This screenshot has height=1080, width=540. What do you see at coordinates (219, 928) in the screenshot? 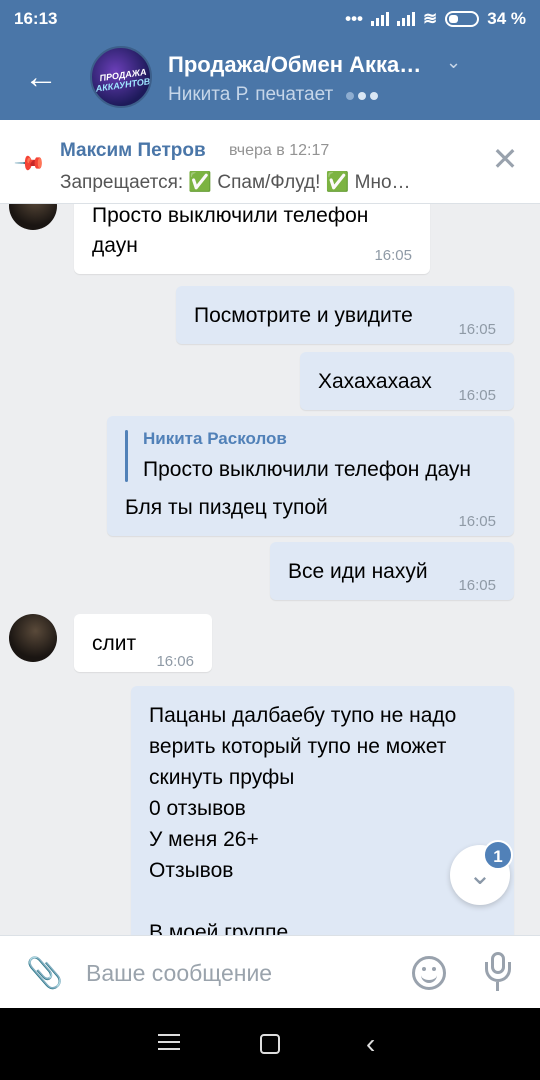
I see `message-text-line: В моей группе` at bounding box center [219, 928].